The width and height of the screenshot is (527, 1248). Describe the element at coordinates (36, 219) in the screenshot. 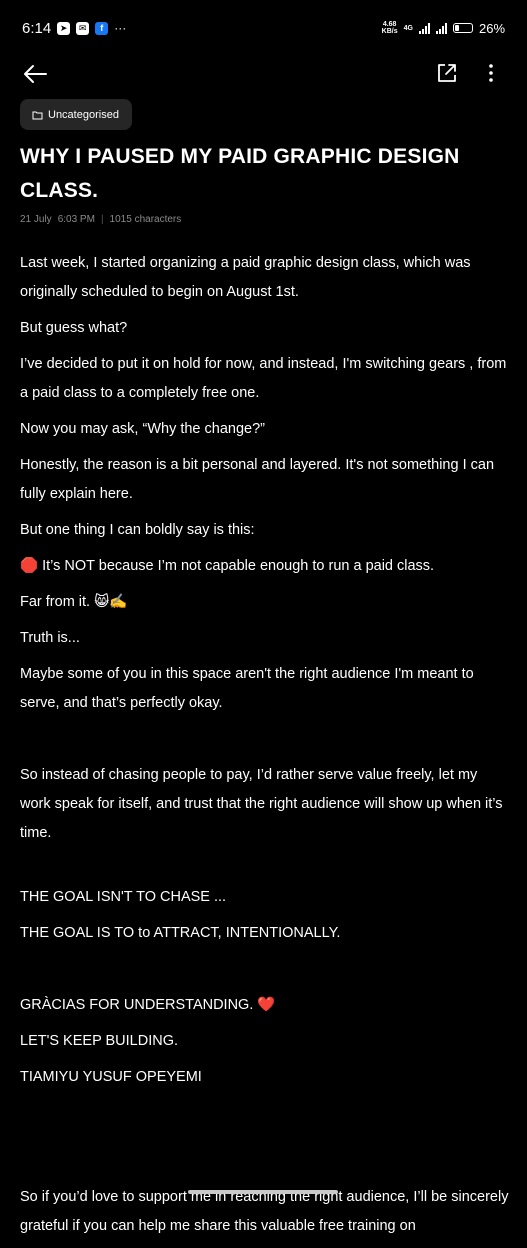

I see `note-date: 21 July` at that location.